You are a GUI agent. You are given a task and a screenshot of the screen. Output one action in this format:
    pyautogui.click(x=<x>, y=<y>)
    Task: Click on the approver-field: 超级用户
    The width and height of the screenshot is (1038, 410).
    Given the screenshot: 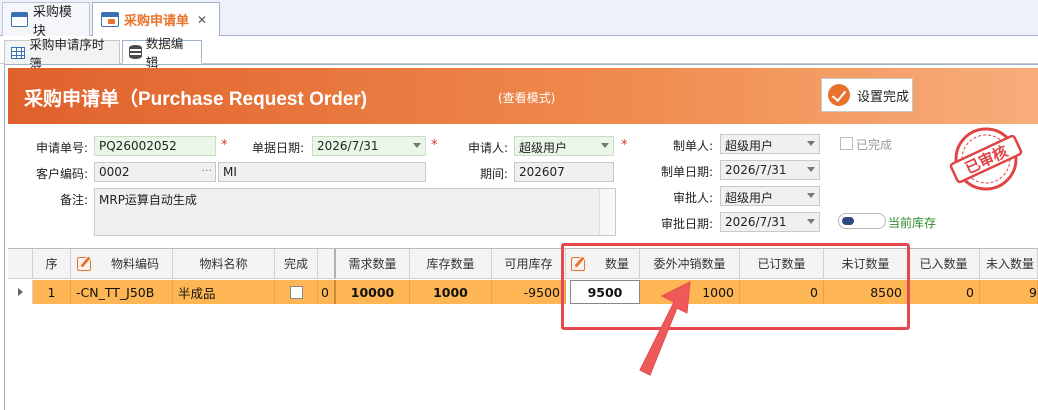 What is the action you would take?
    pyautogui.click(x=770, y=196)
    